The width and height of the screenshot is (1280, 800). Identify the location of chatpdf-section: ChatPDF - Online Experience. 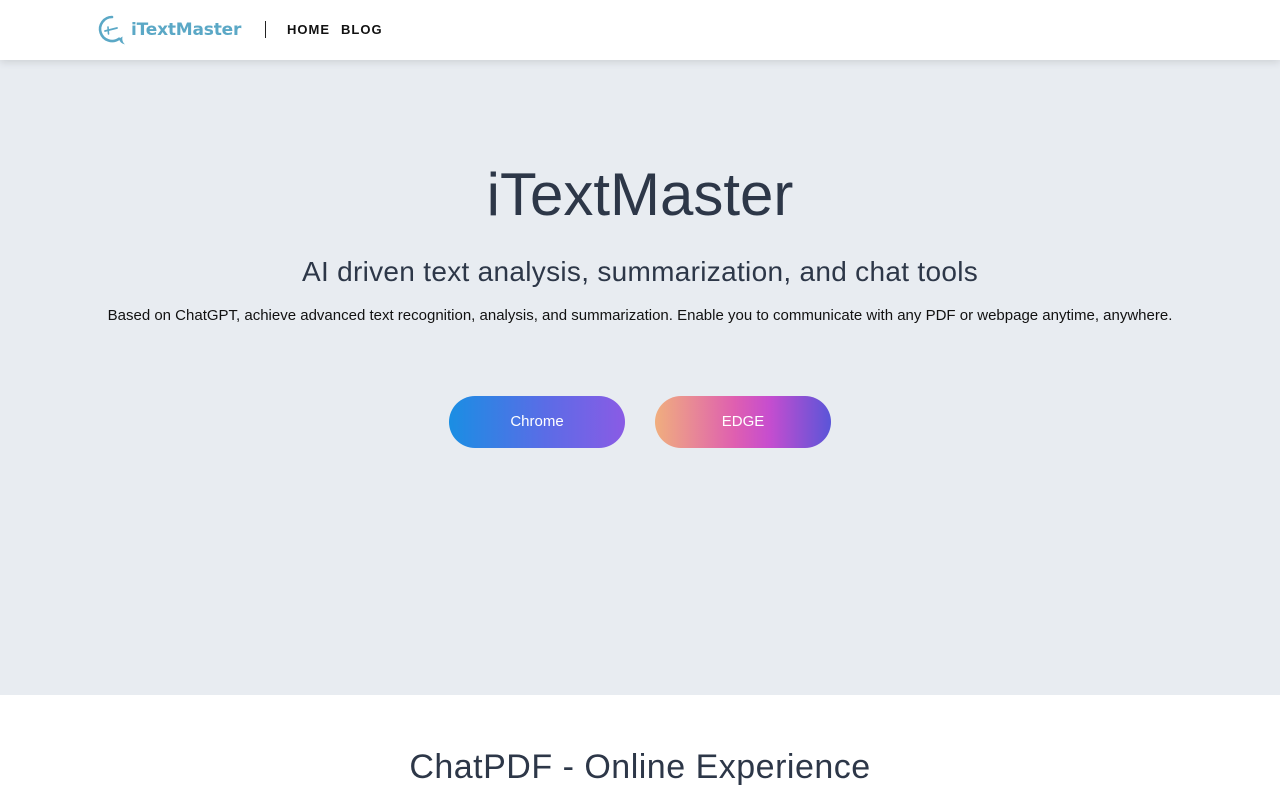
(640, 747).